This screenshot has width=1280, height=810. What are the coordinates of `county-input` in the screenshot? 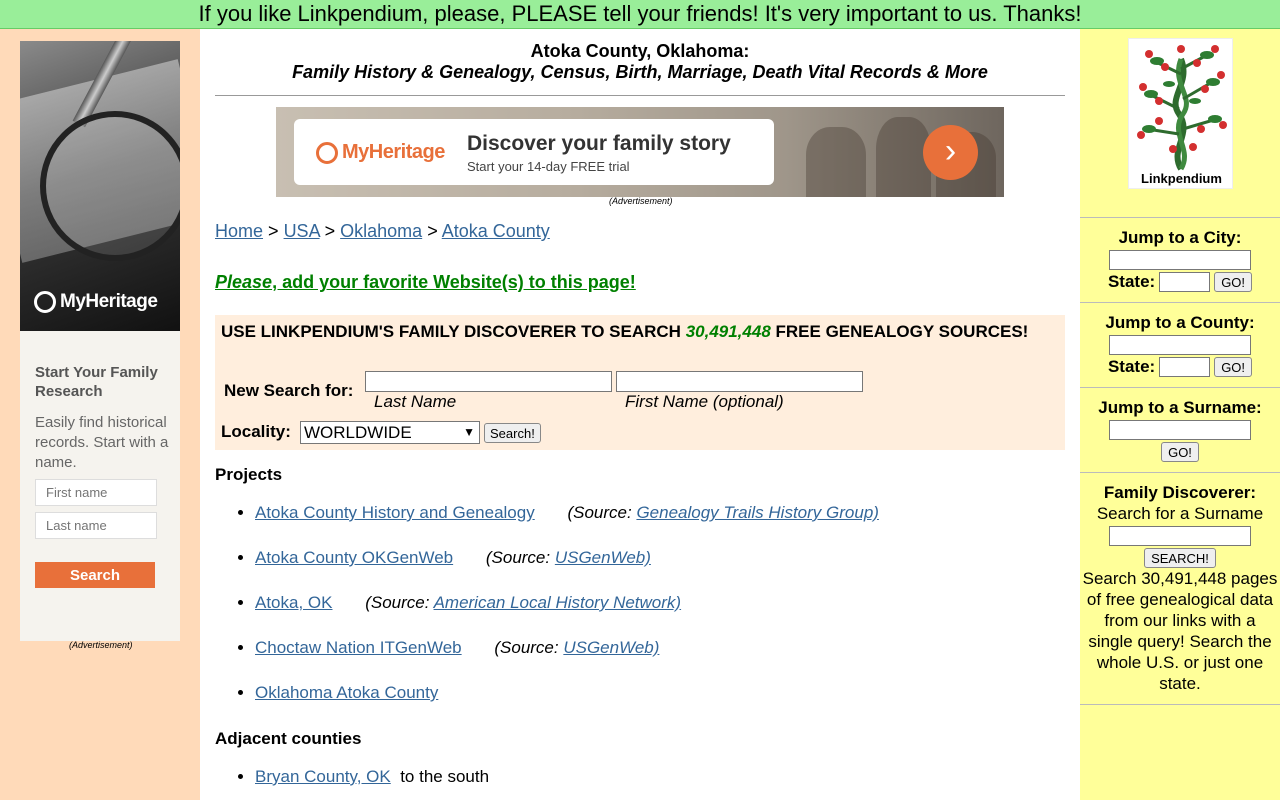 It's located at (1180, 345).